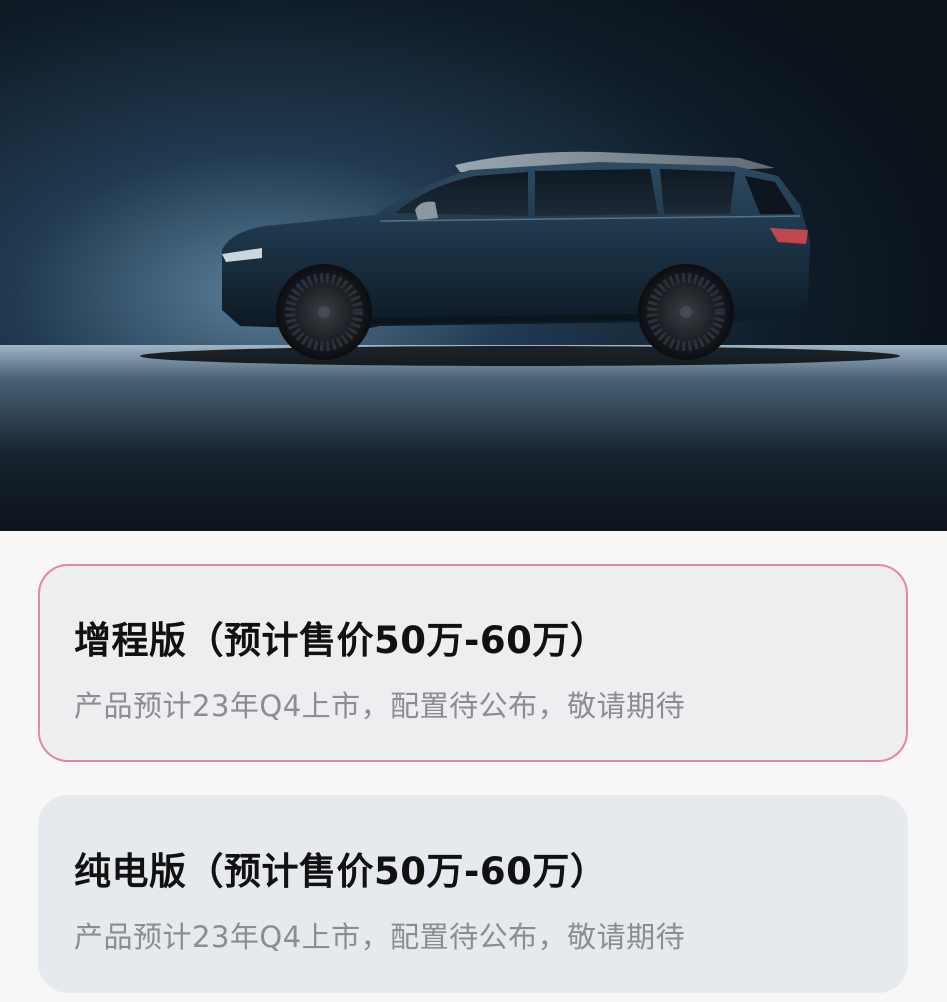 The width and height of the screenshot is (947, 1002). What do you see at coordinates (341, 640) in the screenshot?
I see `option-title: 增程版（预计售价50万-60万）` at bounding box center [341, 640].